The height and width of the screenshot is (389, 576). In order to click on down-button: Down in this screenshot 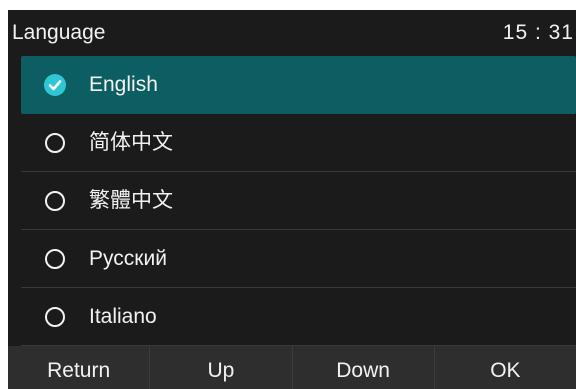, I will do `click(364, 367)`.